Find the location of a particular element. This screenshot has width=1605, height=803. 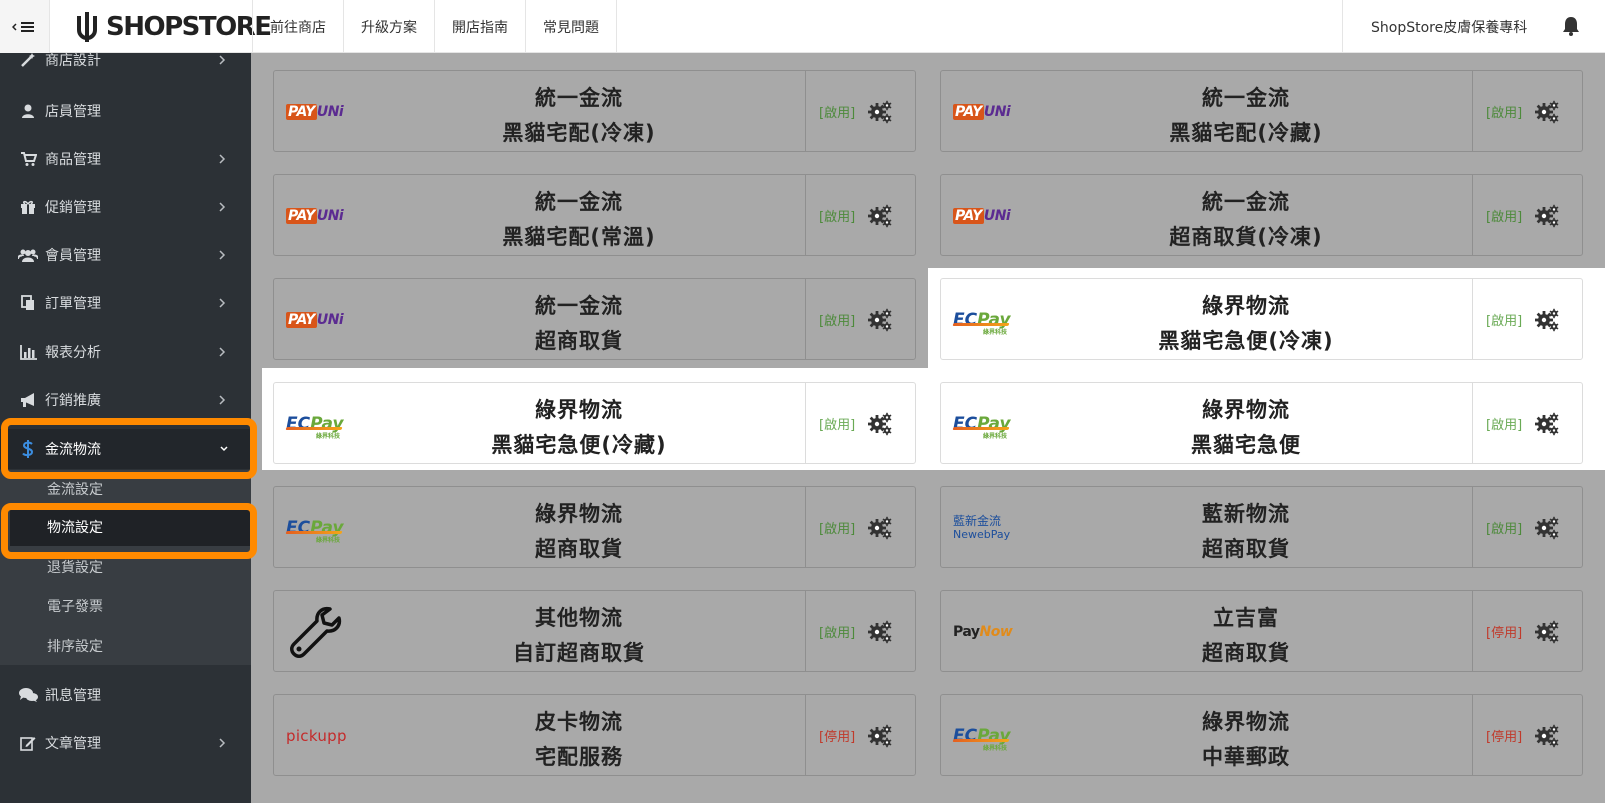

bullhorn-icon is located at coordinates (28, 400).